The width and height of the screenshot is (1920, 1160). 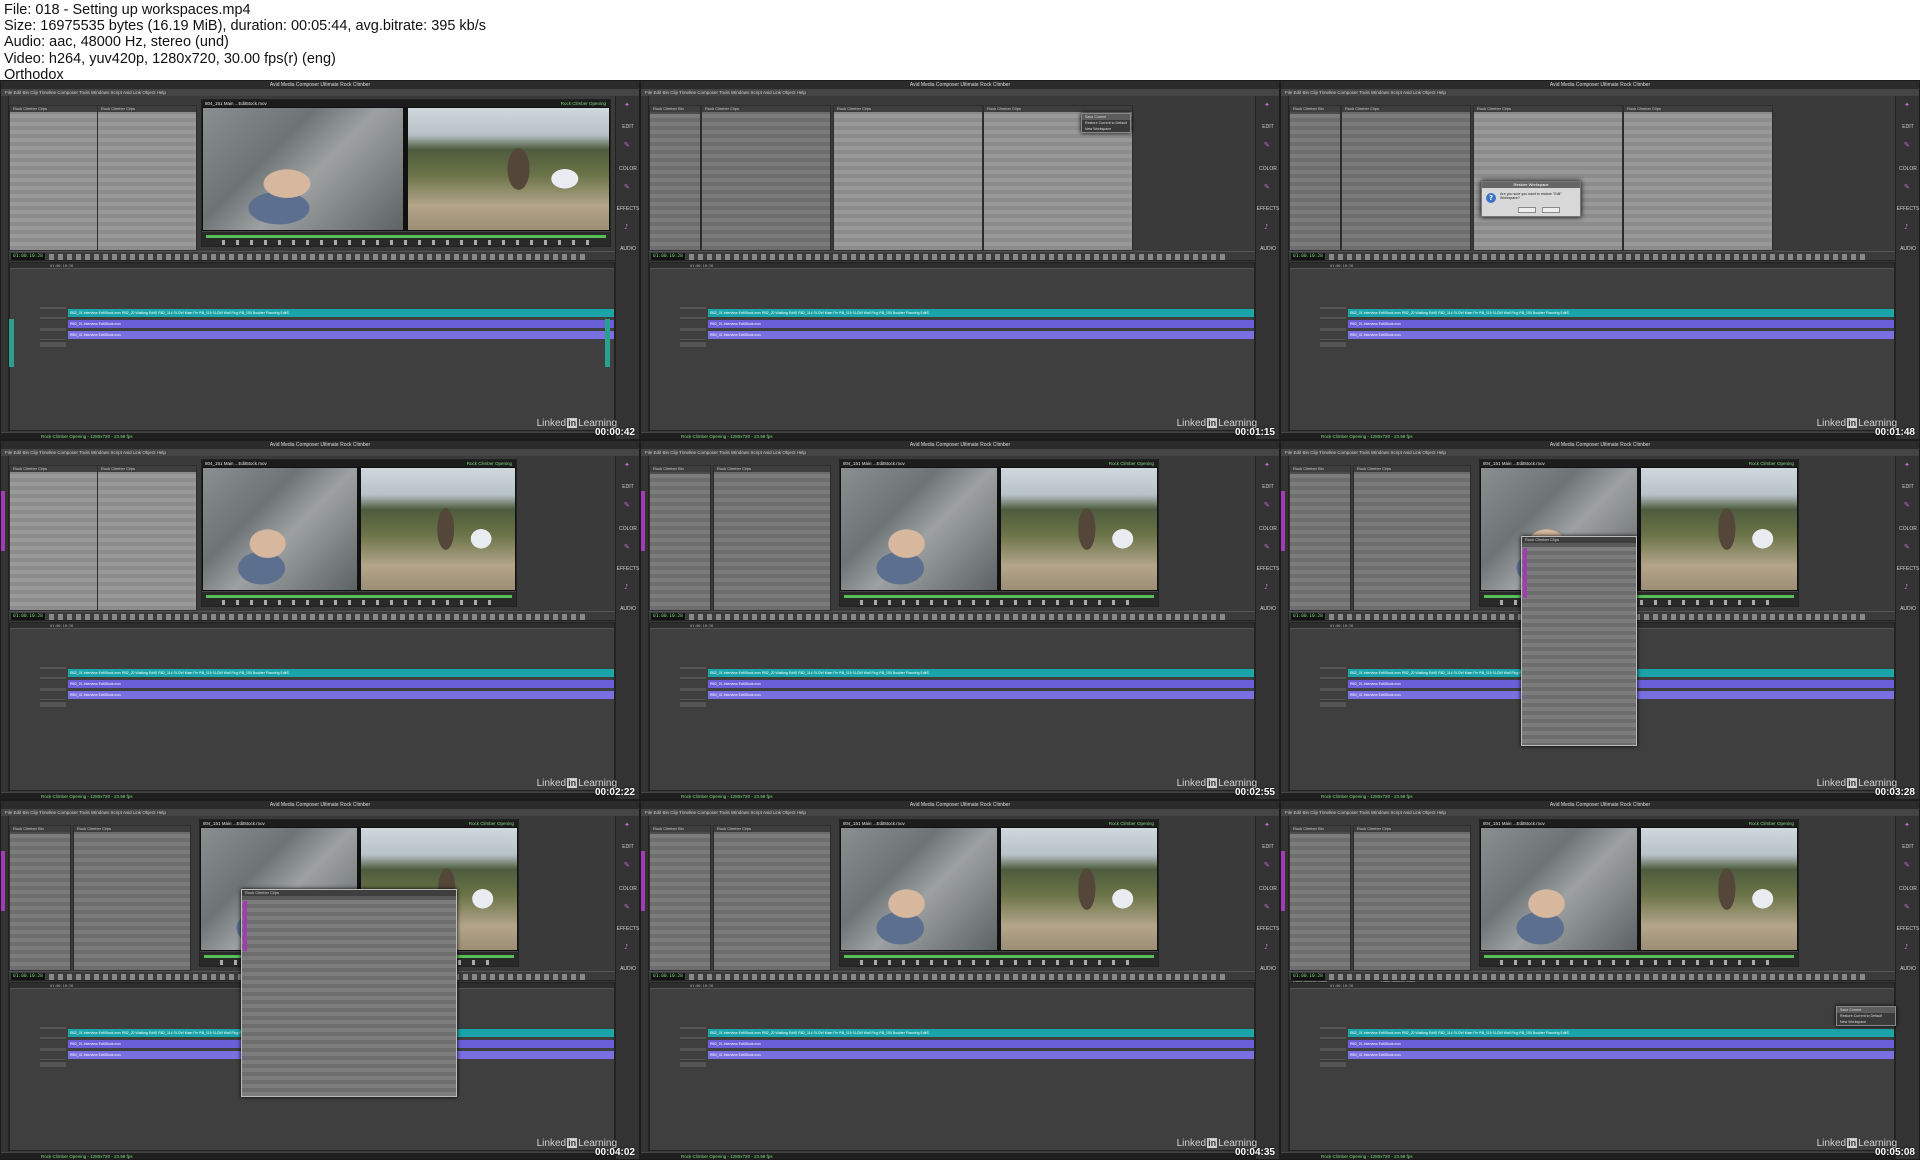 I want to click on floating-bin-title: Rock Climber Clips, so click(x=1579, y=540).